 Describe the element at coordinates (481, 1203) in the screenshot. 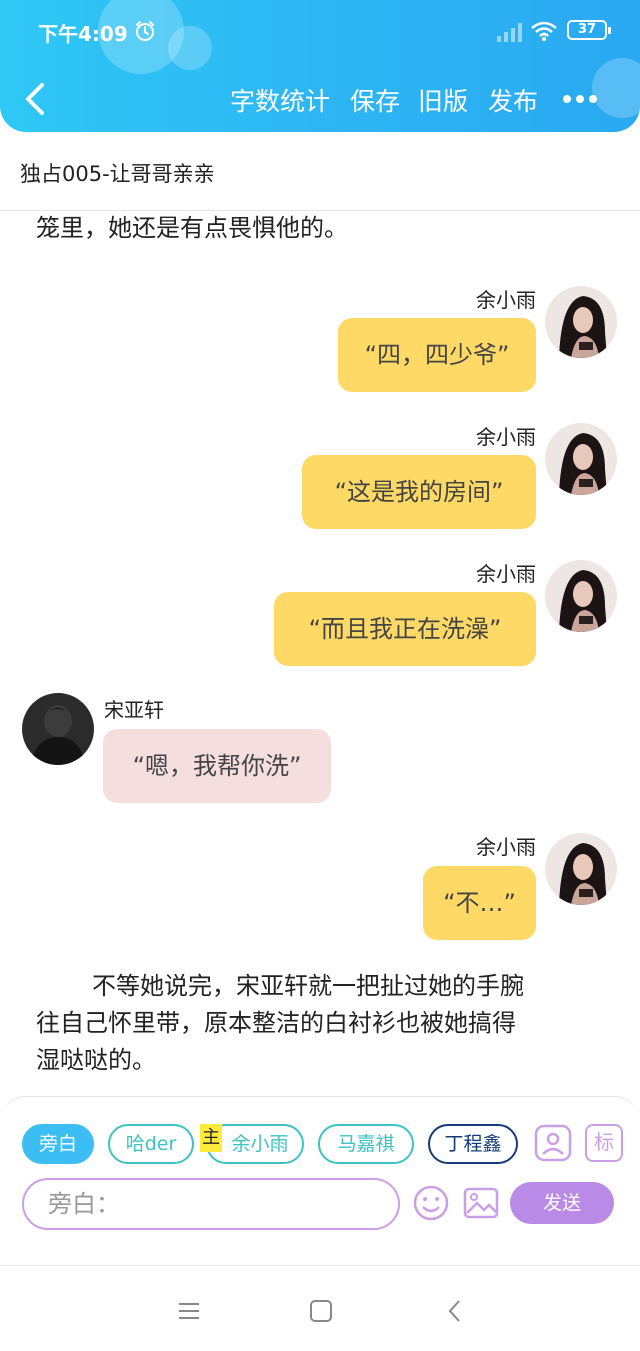

I see `image-icon` at that location.